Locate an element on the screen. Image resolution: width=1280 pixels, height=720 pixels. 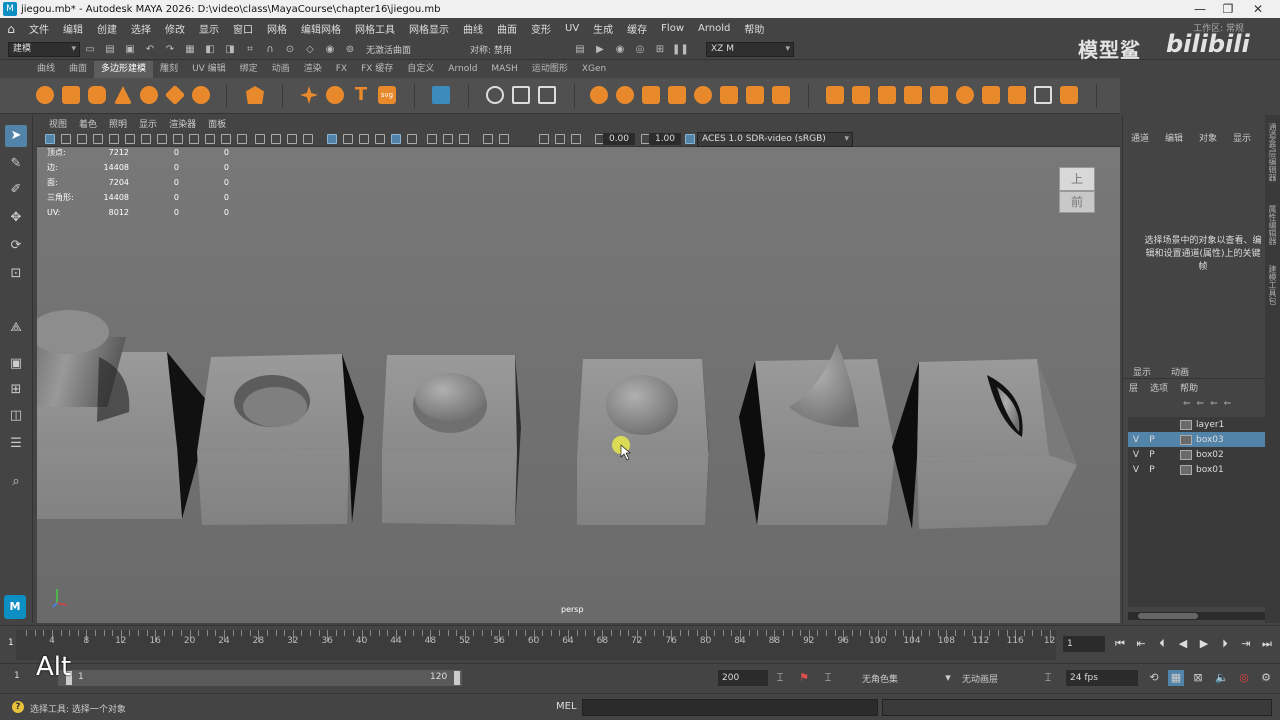
rotate-tool-icon: ⟳ is located at coordinates (16, 246).